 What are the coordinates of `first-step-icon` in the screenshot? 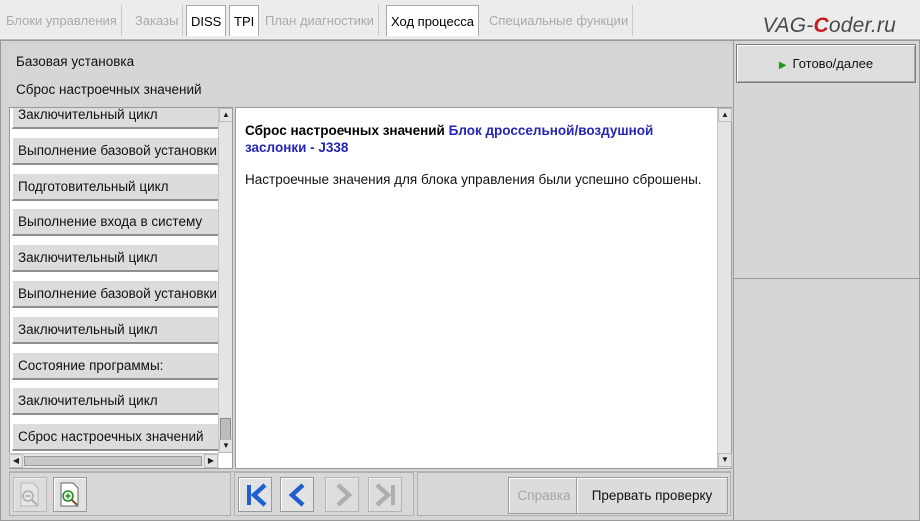 It's located at (257, 495).